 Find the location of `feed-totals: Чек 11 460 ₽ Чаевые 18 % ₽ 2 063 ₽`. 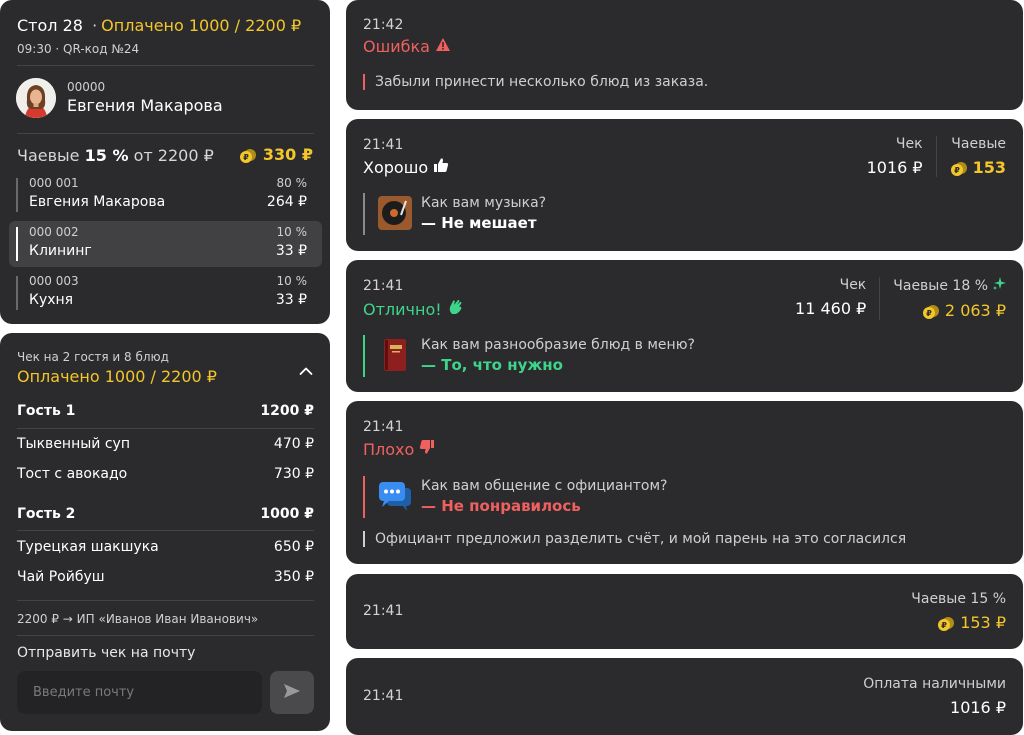

feed-totals: Чек 11 460 ₽ Чаевые 18 % ₽ 2 063 ₽ is located at coordinates (900, 298).